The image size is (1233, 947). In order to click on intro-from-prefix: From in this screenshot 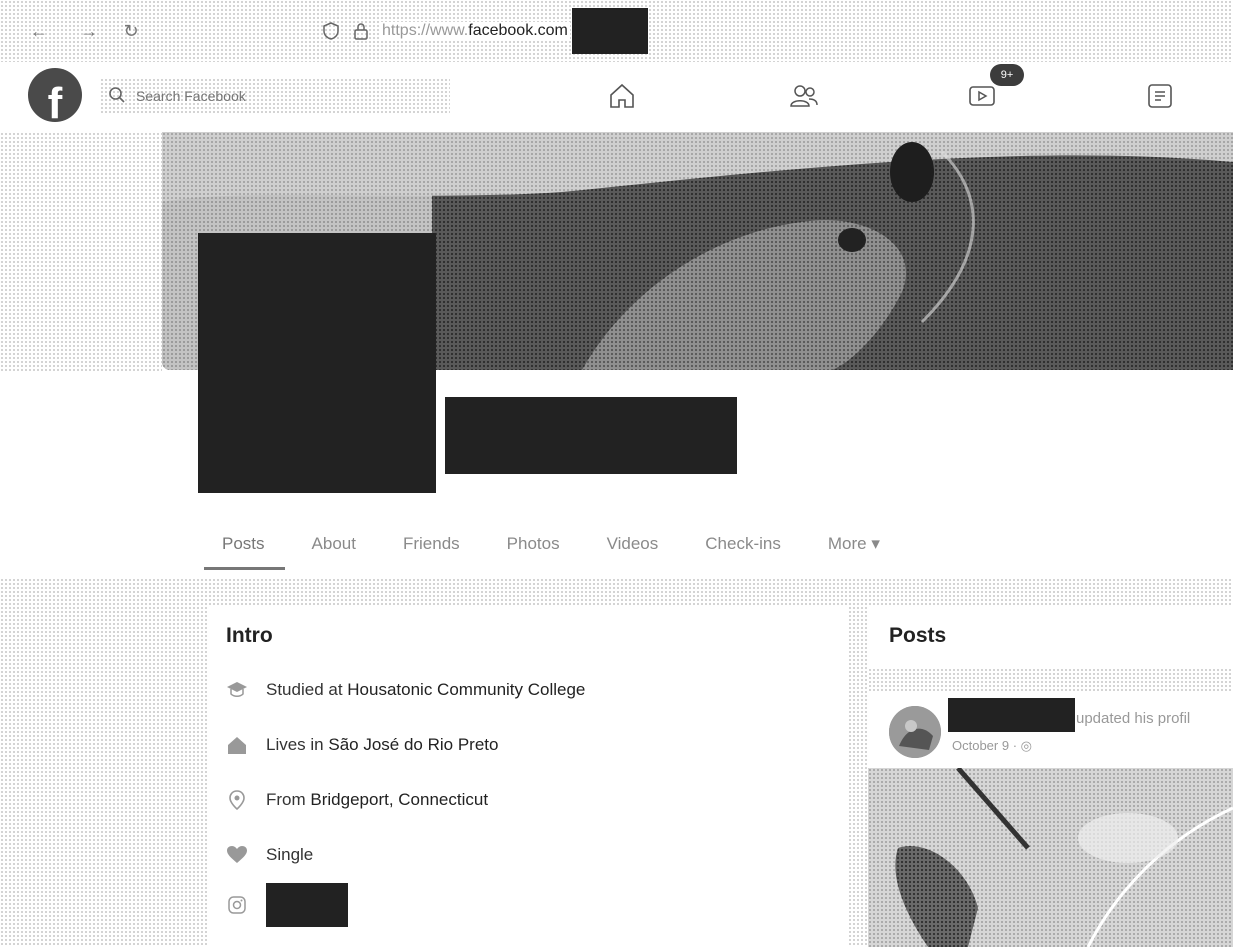, I will do `click(288, 799)`.